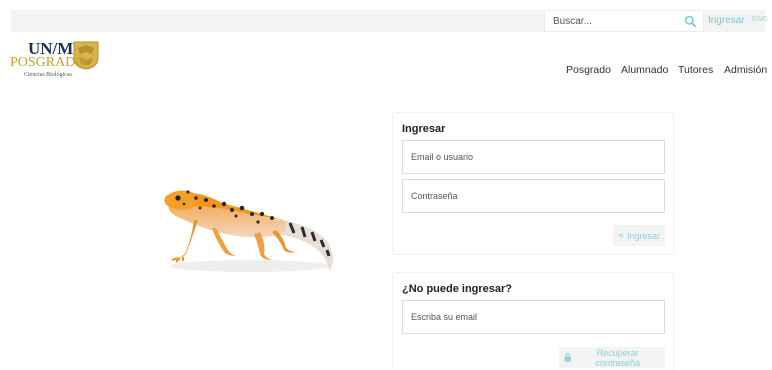 The width and height of the screenshot is (772, 370). I want to click on sign-in-icon, so click(620, 235).